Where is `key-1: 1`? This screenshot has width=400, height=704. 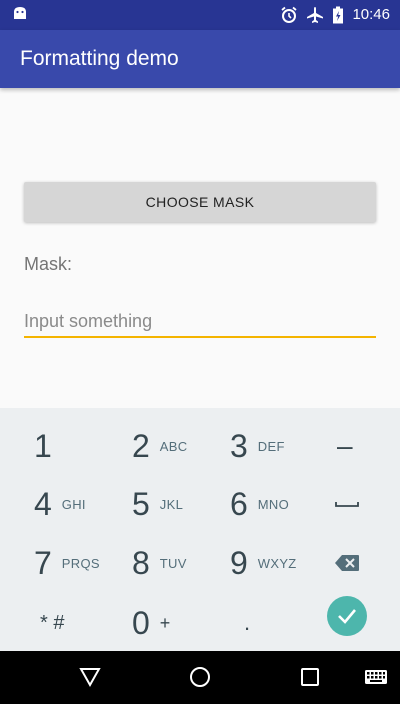 key-1: 1 is located at coordinates (43, 446).